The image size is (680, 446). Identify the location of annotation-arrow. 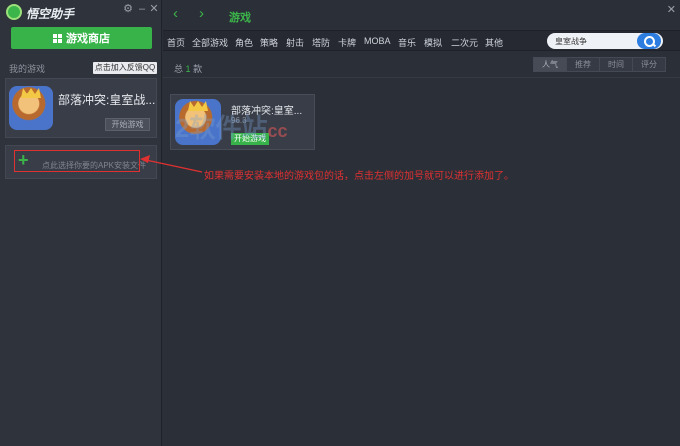
(171, 164).